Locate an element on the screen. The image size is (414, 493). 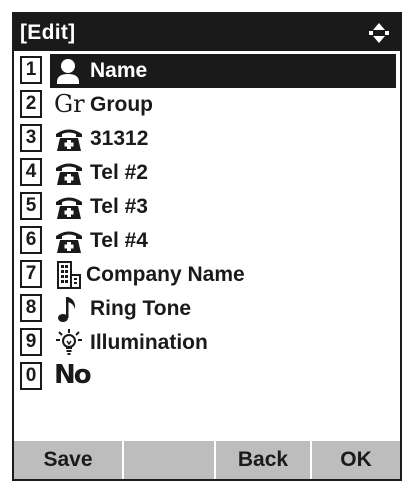
item-label: Tel #3 is located at coordinates (119, 206).